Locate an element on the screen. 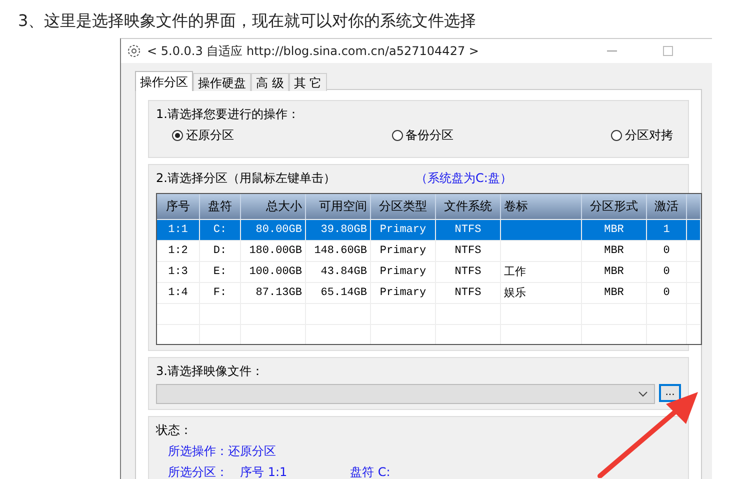 The width and height of the screenshot is (738, 479). table-cell: F: is located at coordinates (220, 293).